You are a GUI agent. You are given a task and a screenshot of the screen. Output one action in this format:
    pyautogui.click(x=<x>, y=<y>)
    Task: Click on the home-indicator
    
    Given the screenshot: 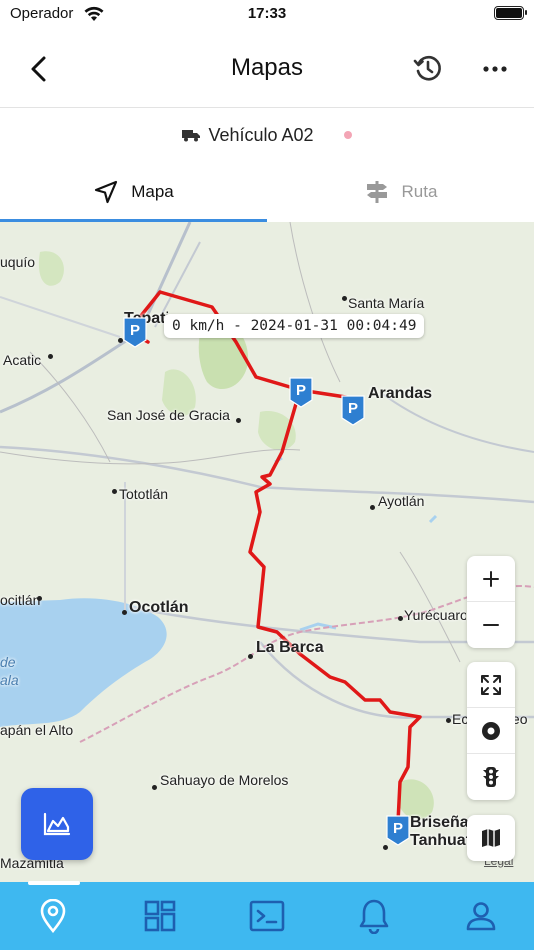 What is the action you would take?
    pyautogui.click(x=54, y=883)
    